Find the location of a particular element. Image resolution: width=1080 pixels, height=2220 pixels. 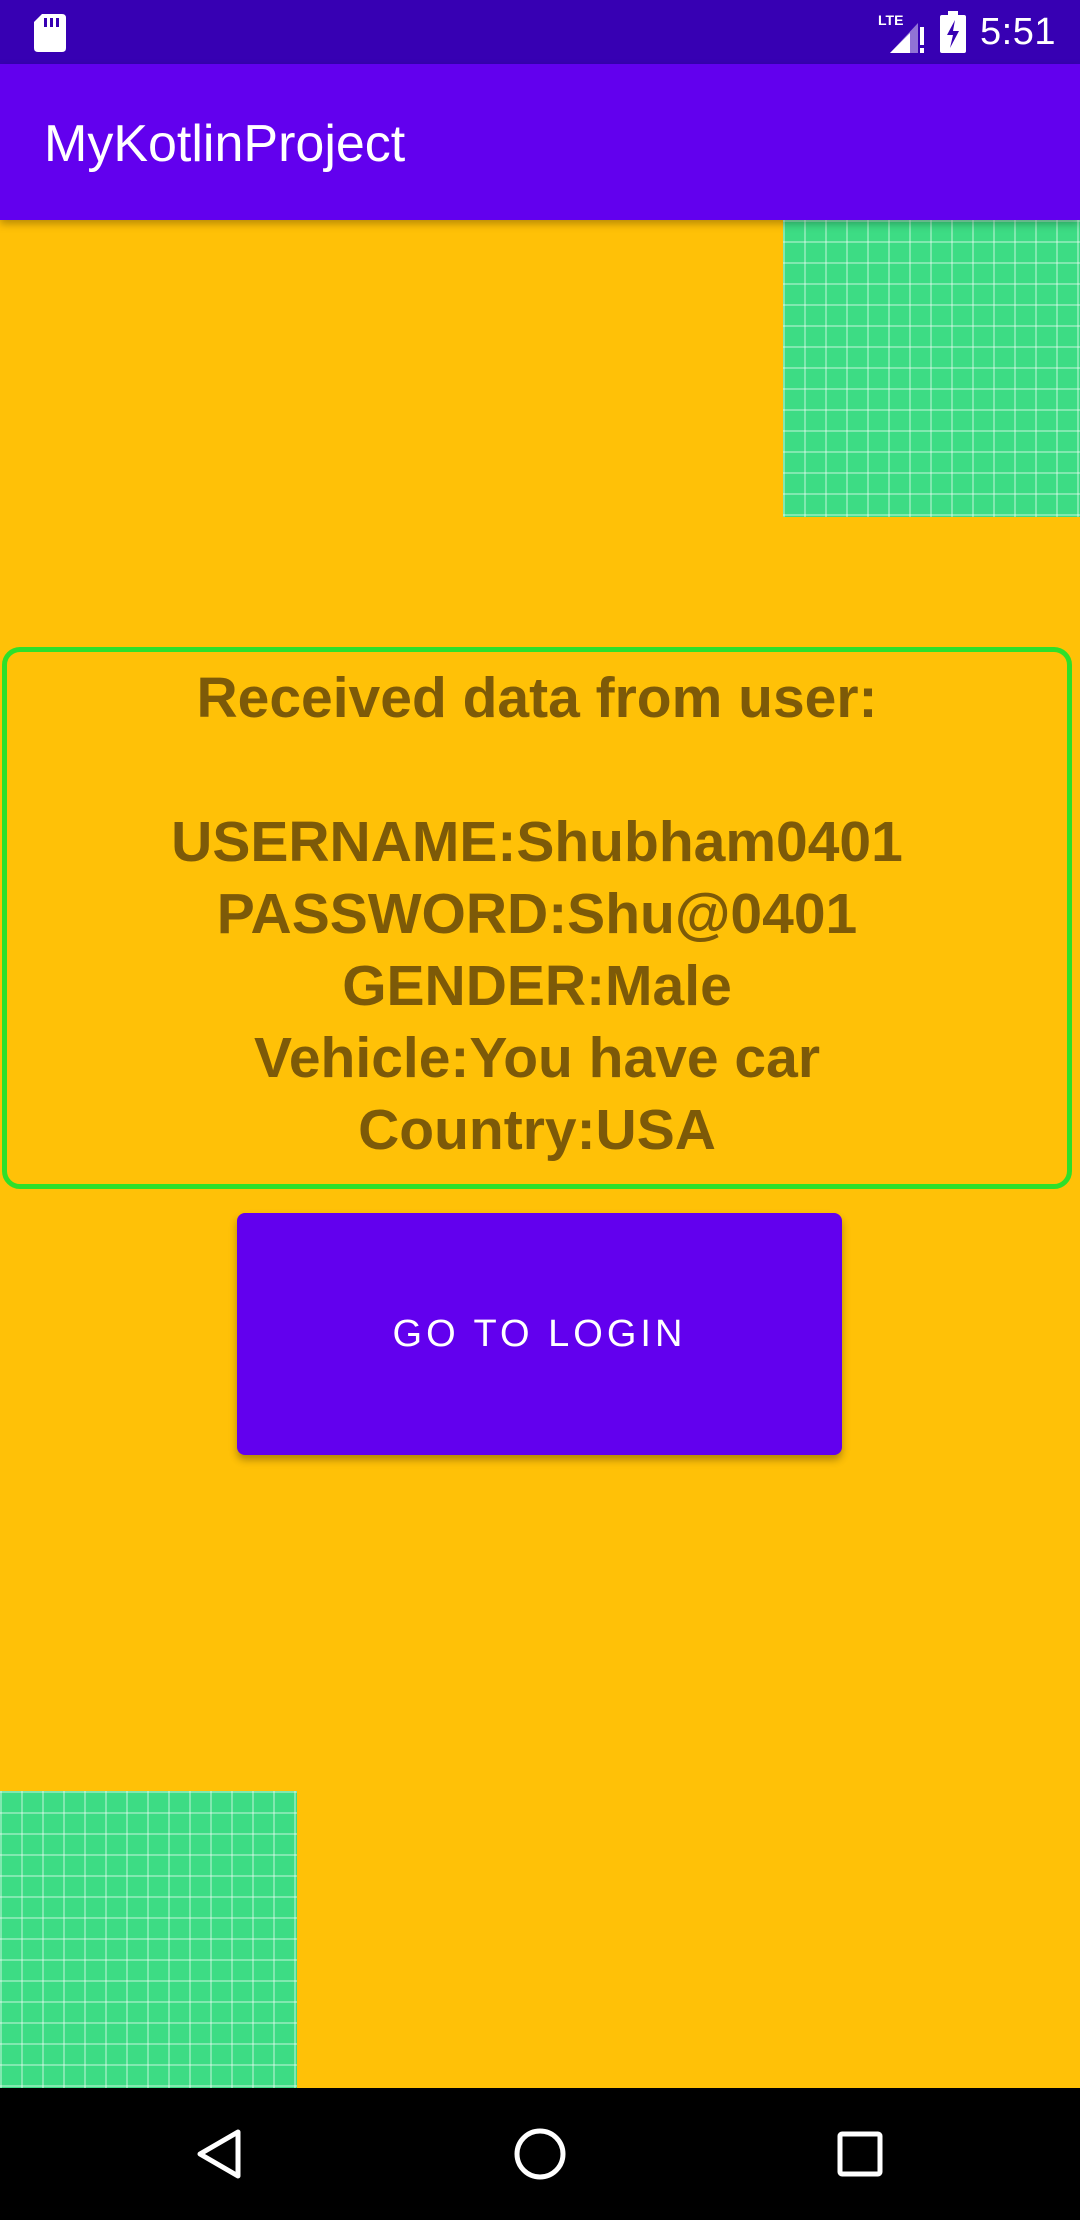

lte-signal-icon: LTE is located at coordinates (901, 32).